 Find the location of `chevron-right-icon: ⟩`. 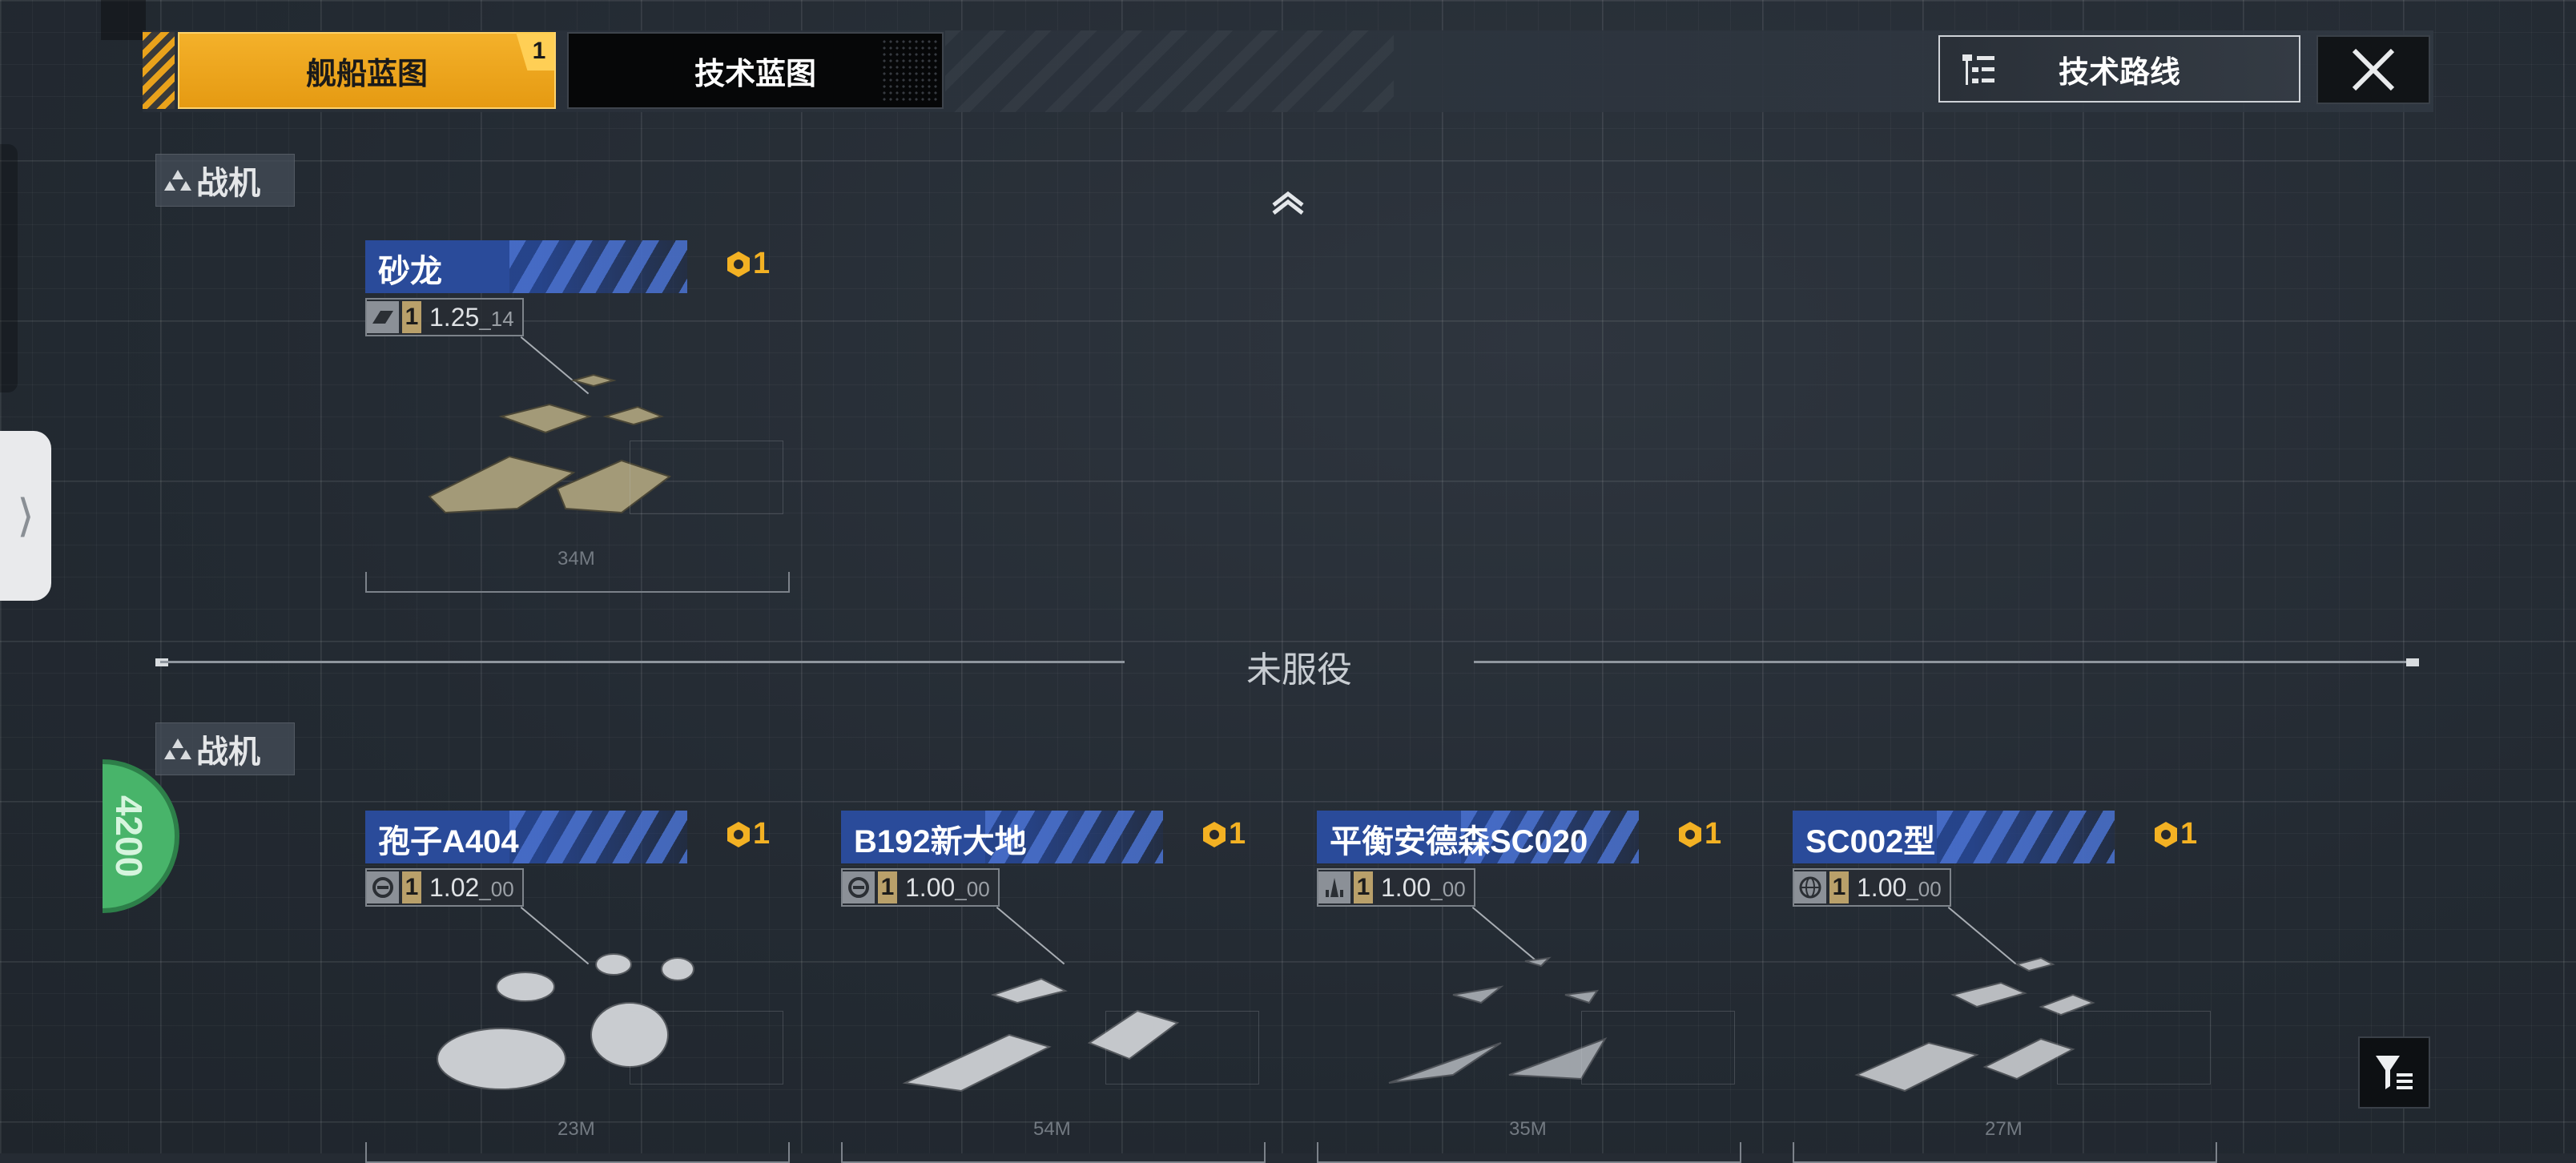

chevron-right-icon: ⟩ is located at coordinates (26, 515).